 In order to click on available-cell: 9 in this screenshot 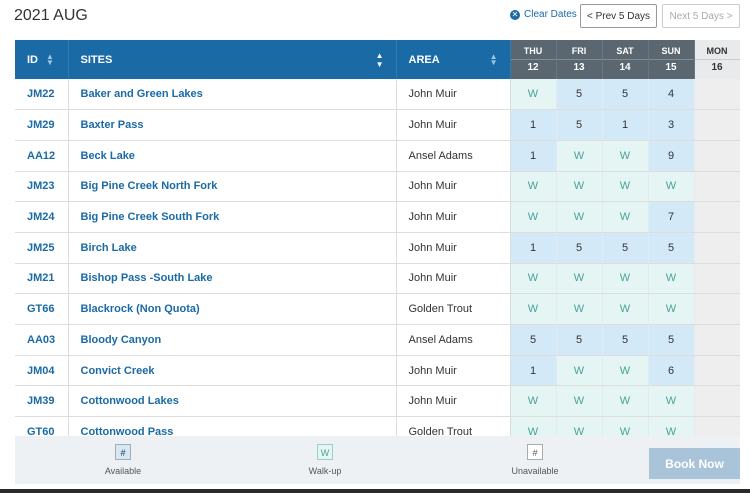, I will do `click(671, 156)`.